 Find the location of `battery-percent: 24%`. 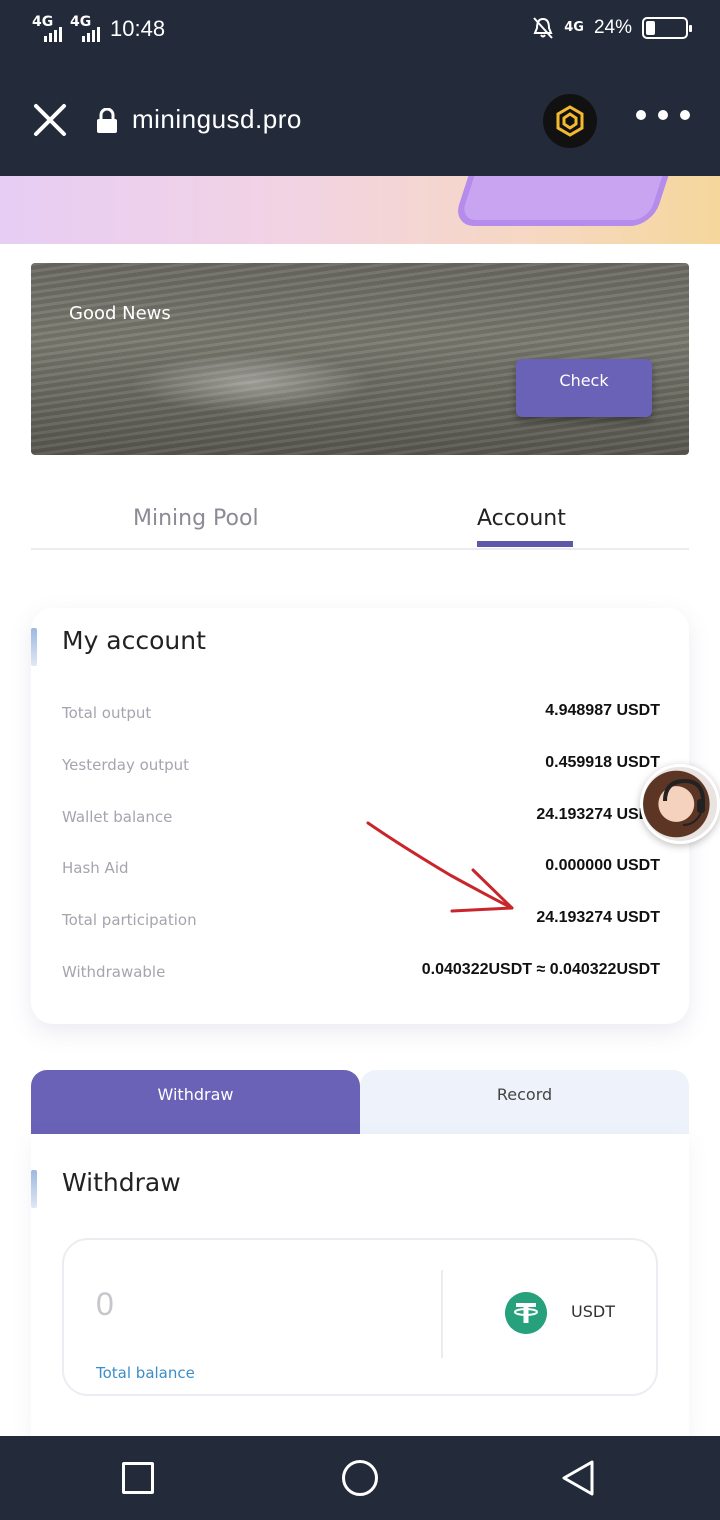

battery-percent: 24% is located at coordinates (612, 27).